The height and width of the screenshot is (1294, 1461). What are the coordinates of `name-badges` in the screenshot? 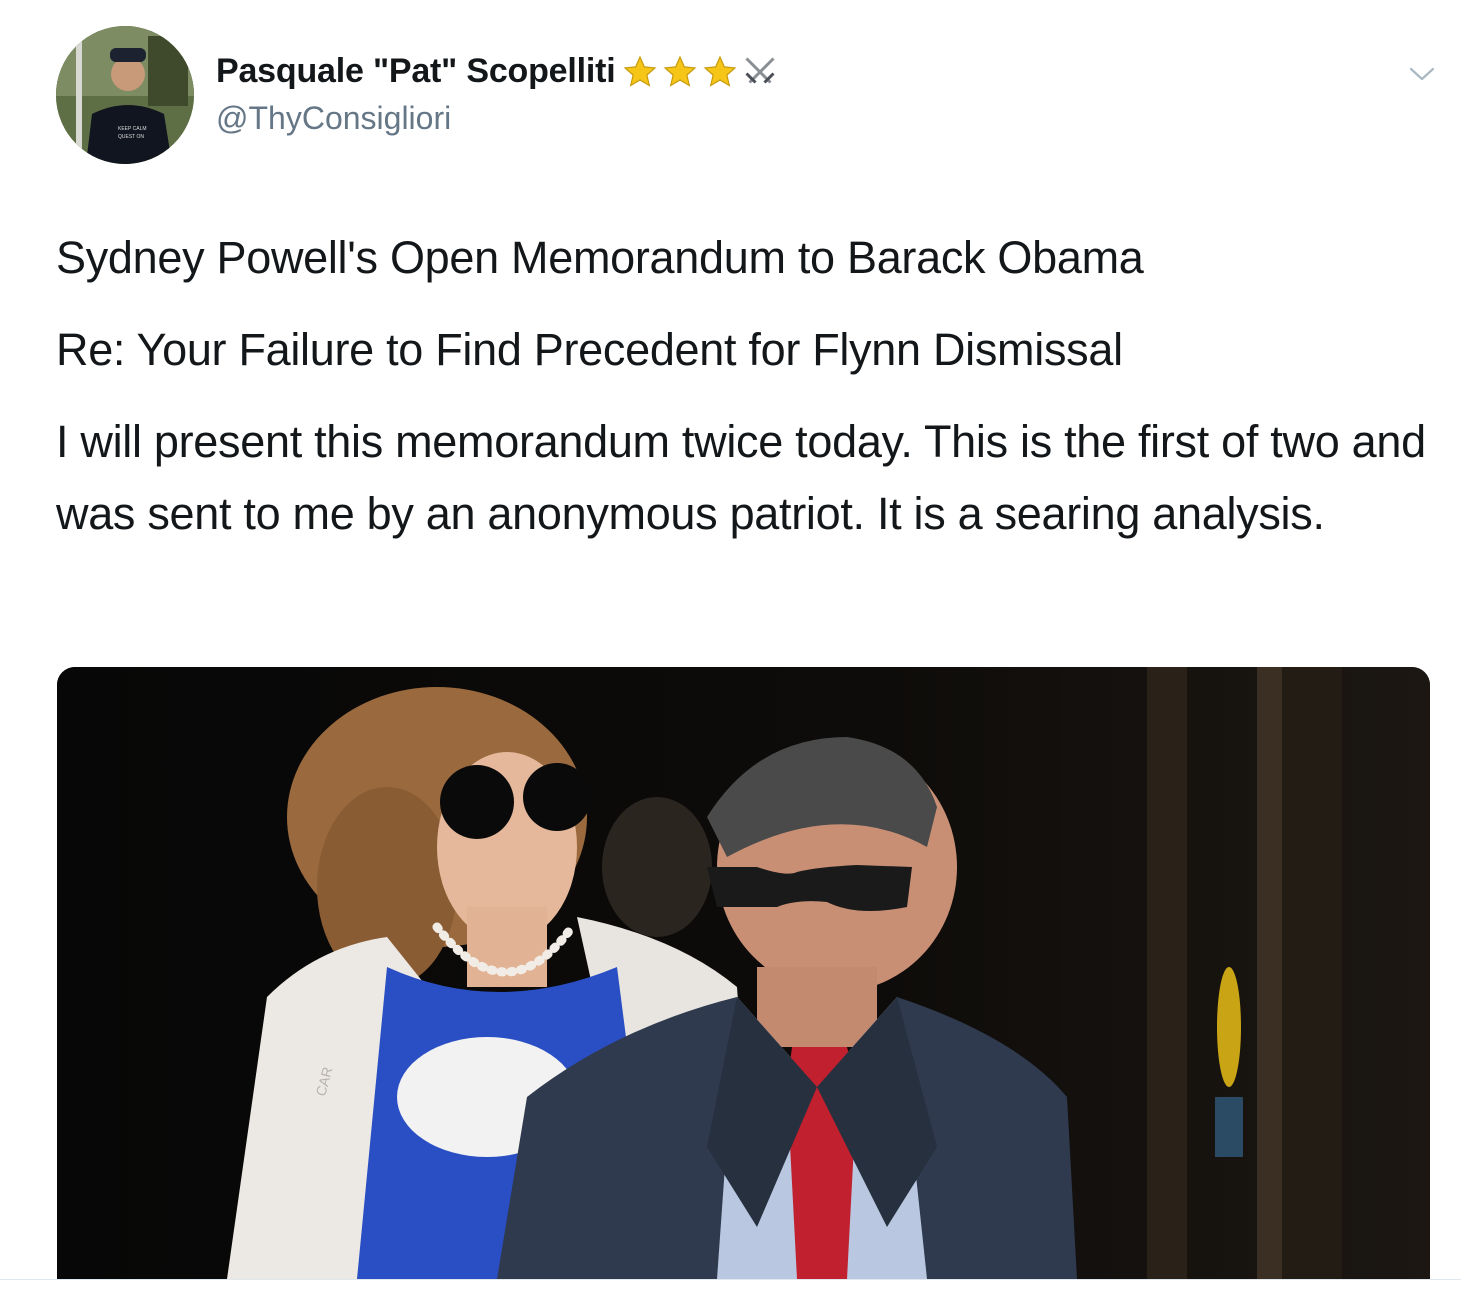 It's located at (700, 72).